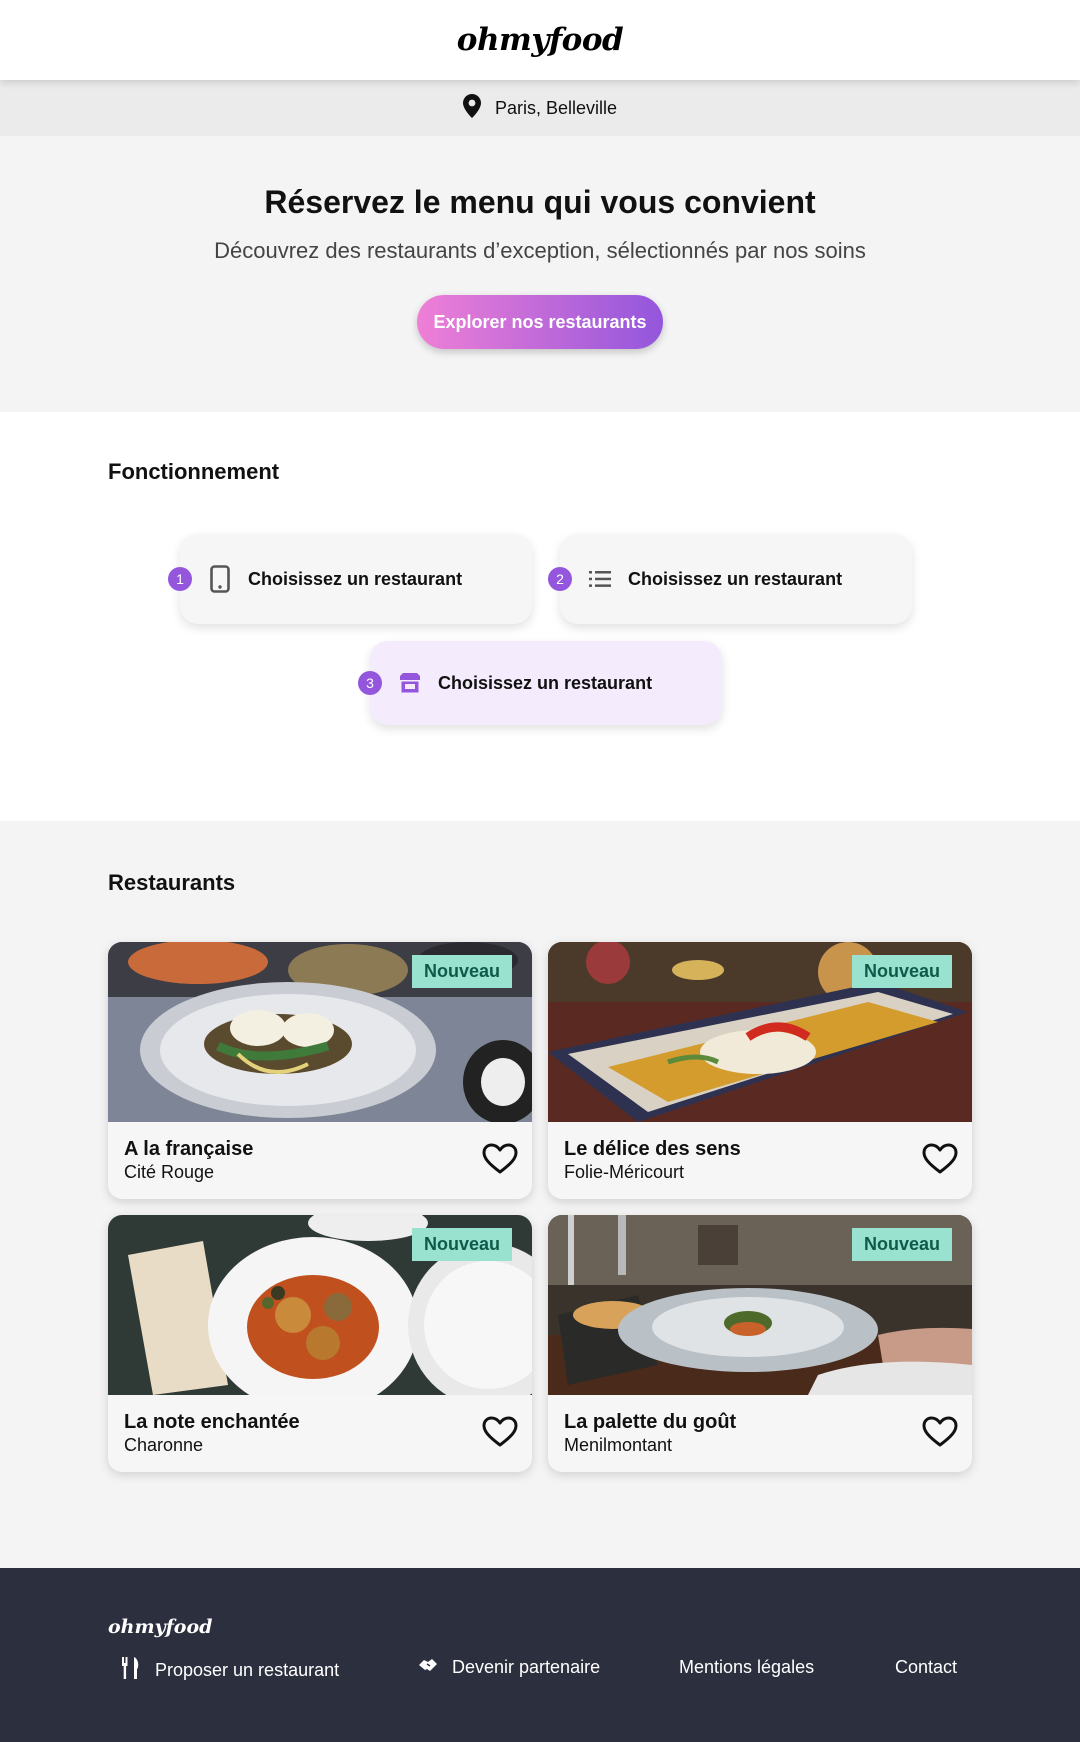 Image resolution: width=1080 pixels, height=1742 pixels. I want to click on restaurant-location: Cité Rouge, so click(169, 1172).